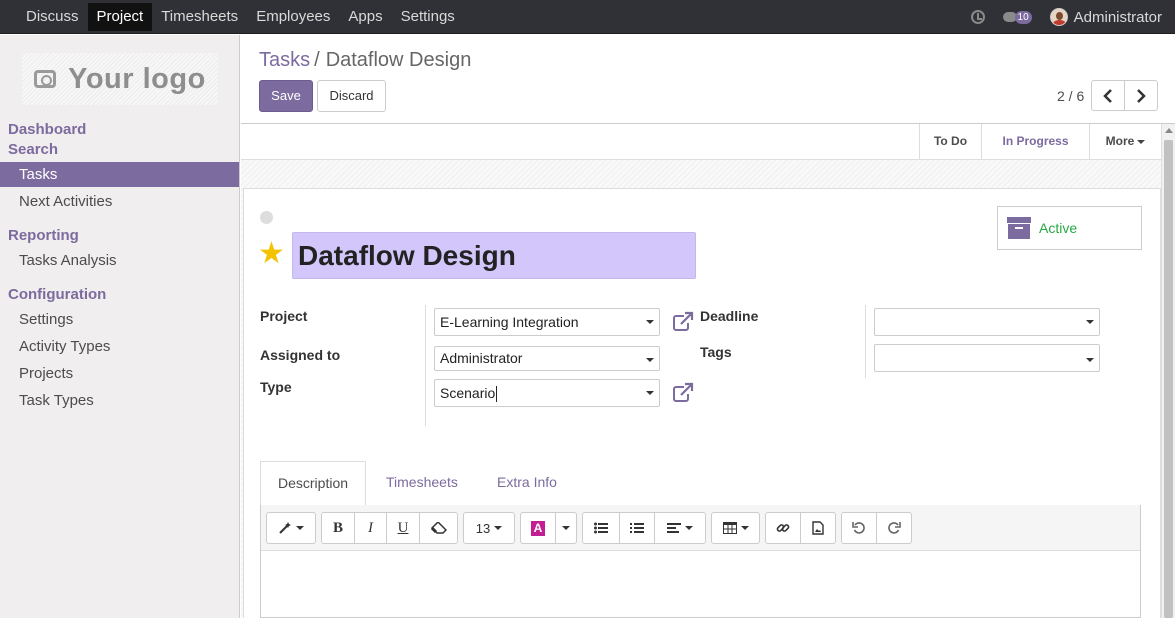  Describe the element at coordinates (425, 365) in the screenshot. I see `column-divider` at that location.